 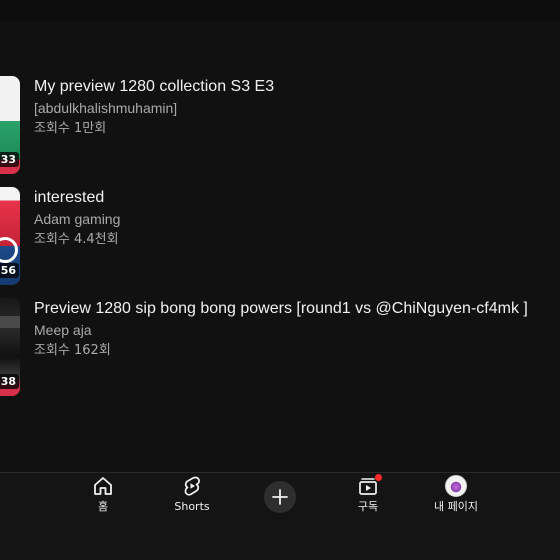 What do you see at coordinates (456, 499) in the screenshot?
I see `nav-my-page: 내 페이지` at bounding box center [456, 499].